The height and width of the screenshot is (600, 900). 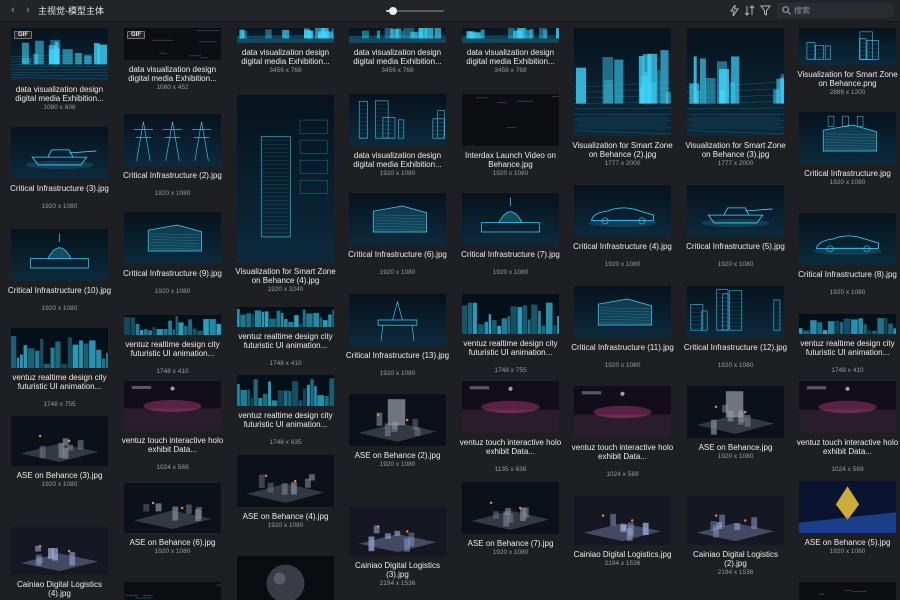 What do you see at coordinates (392, 11) in the screenshot?
I see `zoom-slider-handle` at bounding box center [392, 11].